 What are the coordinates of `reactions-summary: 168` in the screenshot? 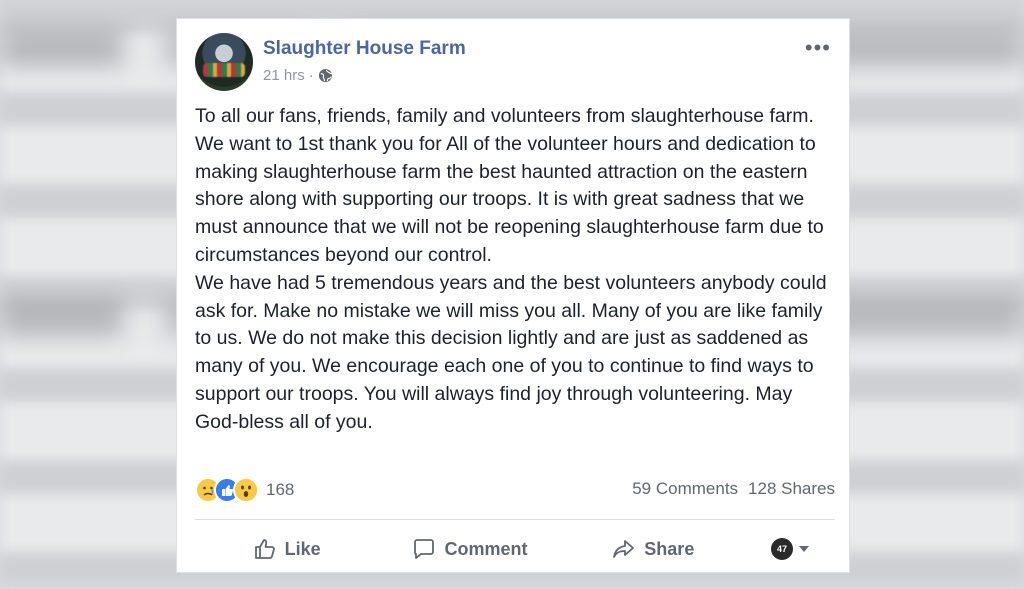 It's located at (244, 490).